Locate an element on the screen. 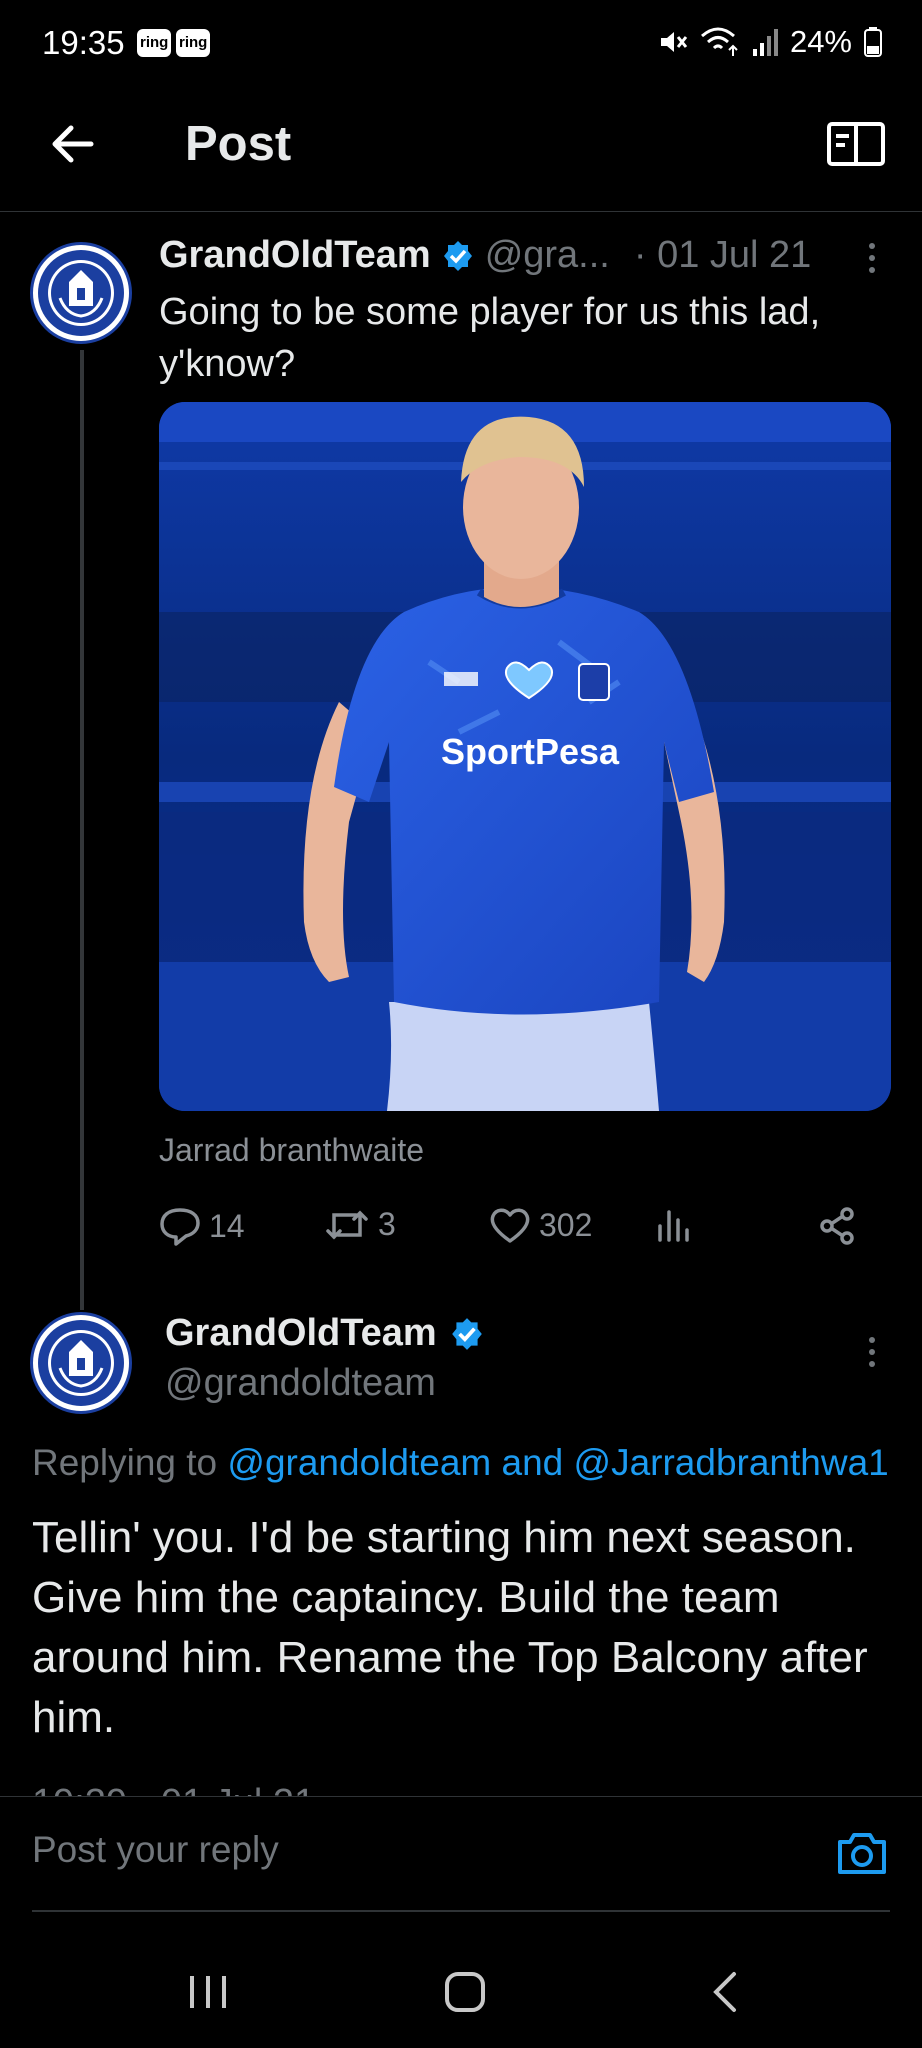 The height and width of the screenshot is (2048, 922). recent-apps-button is located at coordinates (208, 1992).